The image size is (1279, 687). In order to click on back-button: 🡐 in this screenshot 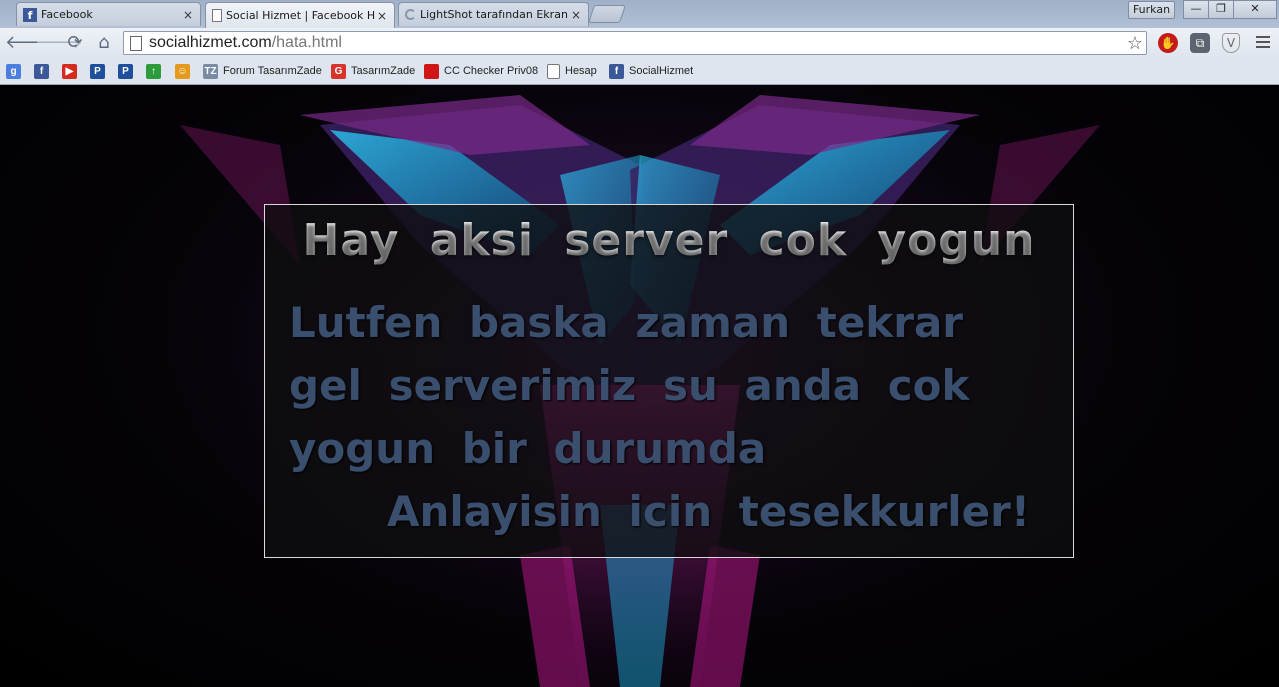, I will do `click(29, 43)`.